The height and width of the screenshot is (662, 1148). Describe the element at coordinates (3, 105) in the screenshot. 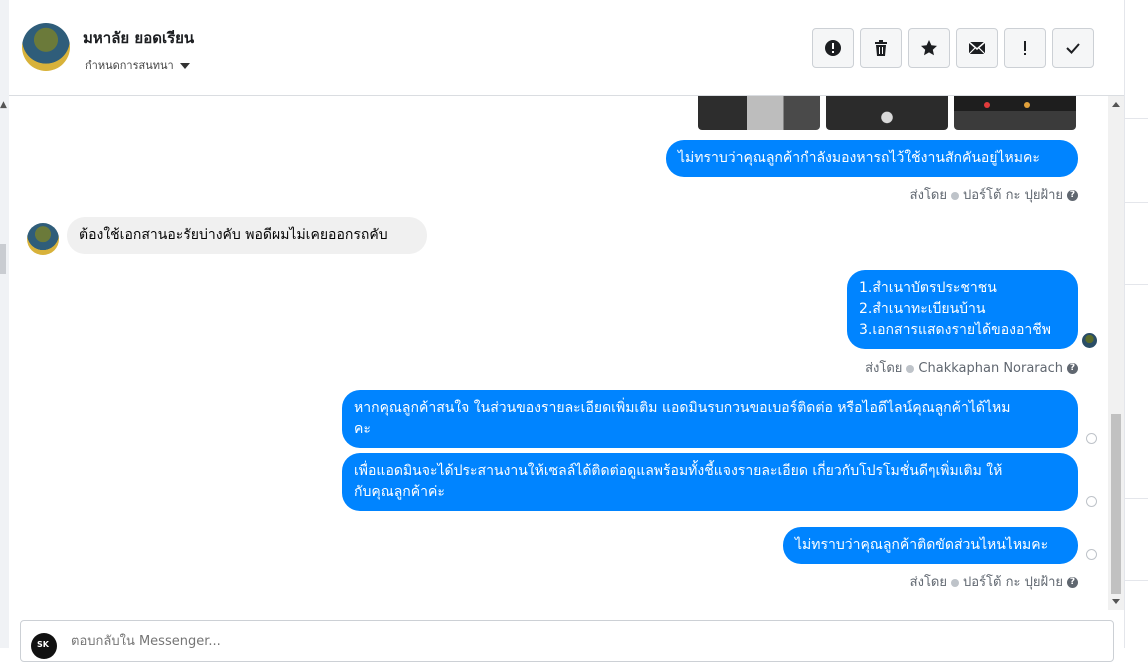

I see `left-edge-marker: ▲` at that location.